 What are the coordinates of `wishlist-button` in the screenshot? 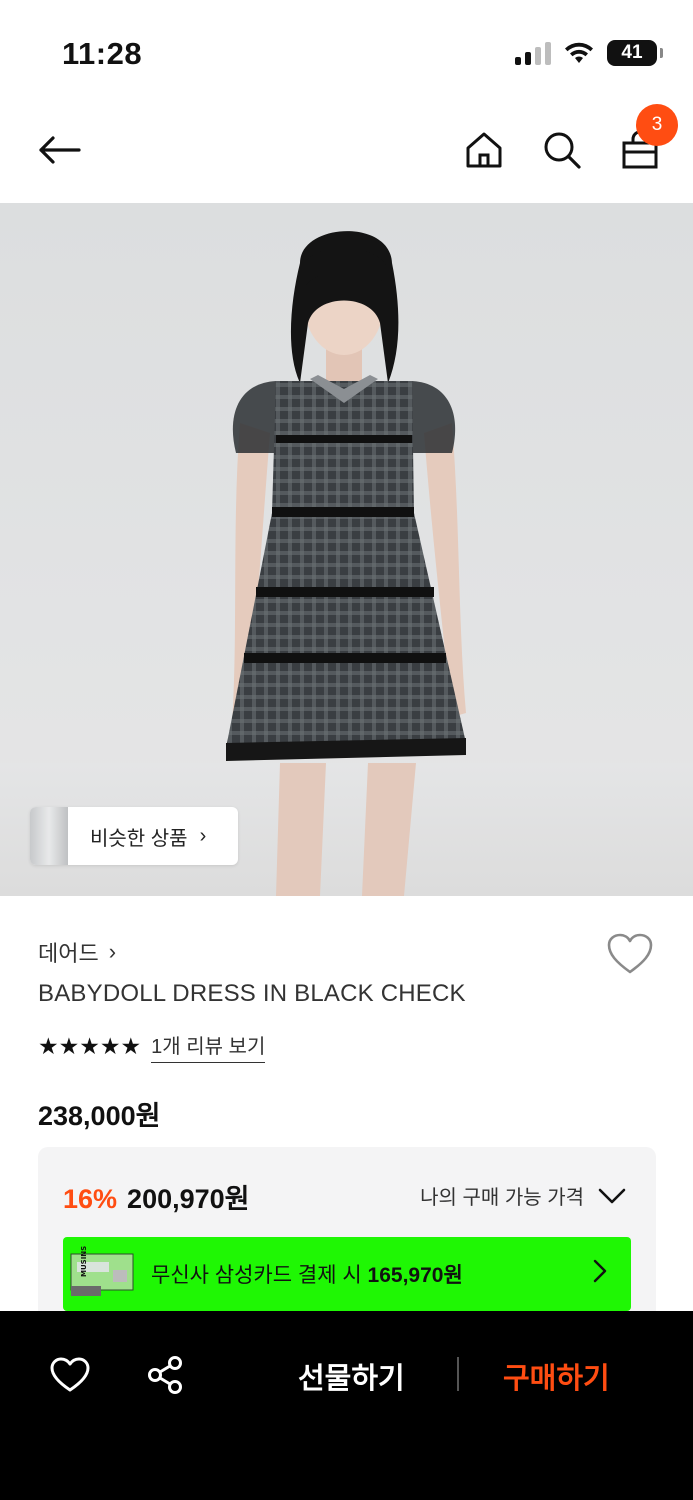 It's located at (630, 954).